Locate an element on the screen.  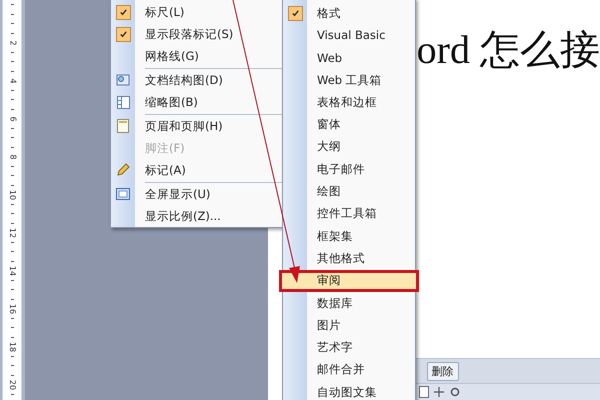
menu-item: Web is located at coordinates (349, 57).